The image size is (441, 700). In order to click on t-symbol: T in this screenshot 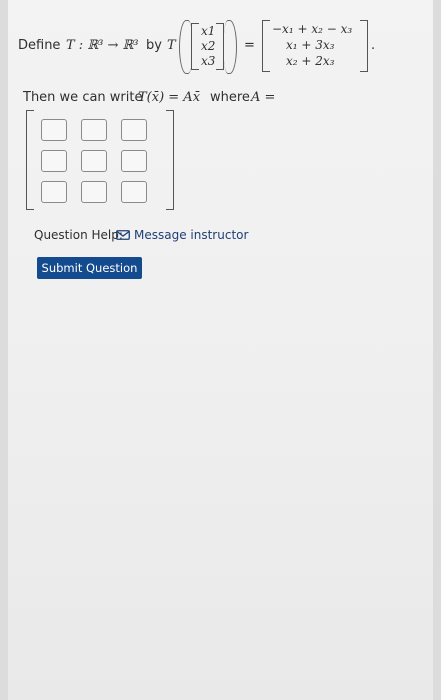, I will do `click(171, 45)`.